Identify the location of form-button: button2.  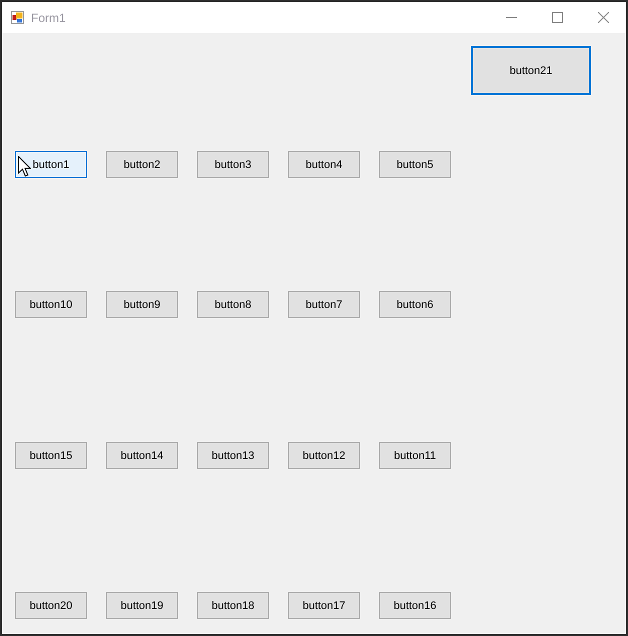
(142, 164).